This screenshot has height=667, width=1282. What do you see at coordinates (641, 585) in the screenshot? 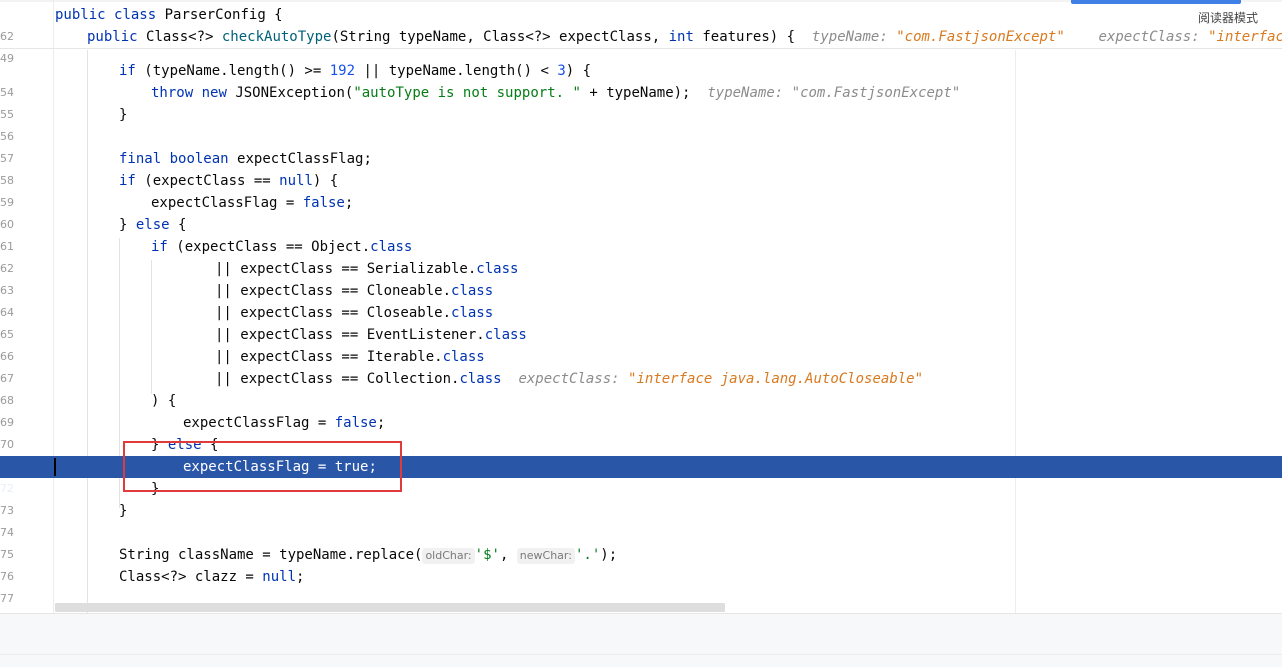
I see `code-line: 77 Class<?> clazz = null;` at bounding box center [641, 585].